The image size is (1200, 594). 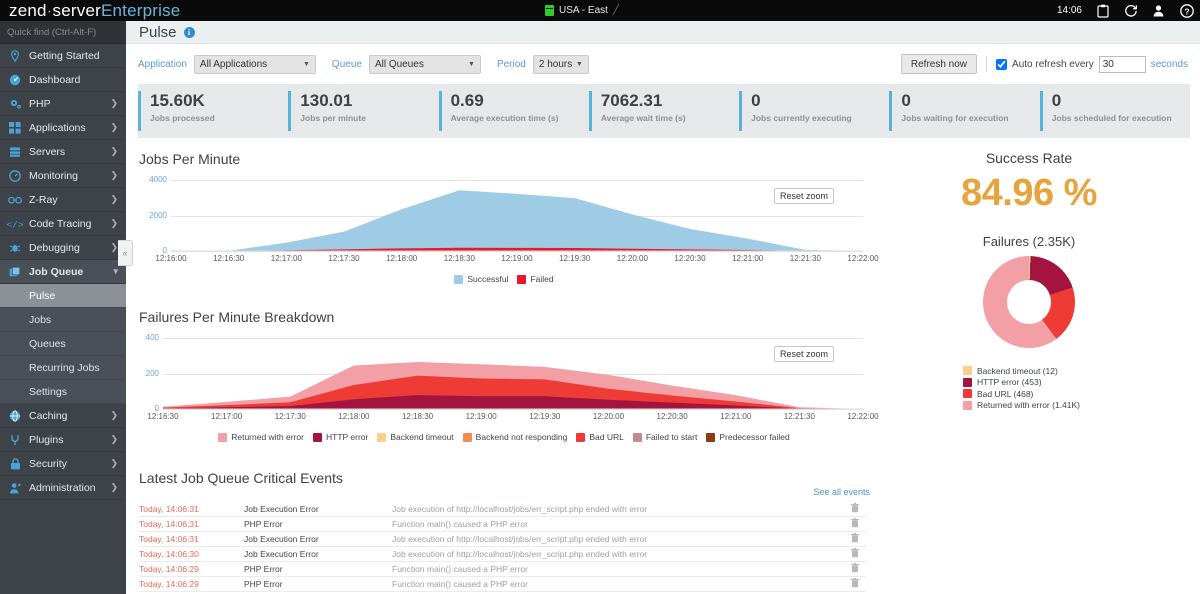 I want to click on kpi-label: Jobs per minute, so click(x=333, y=118).